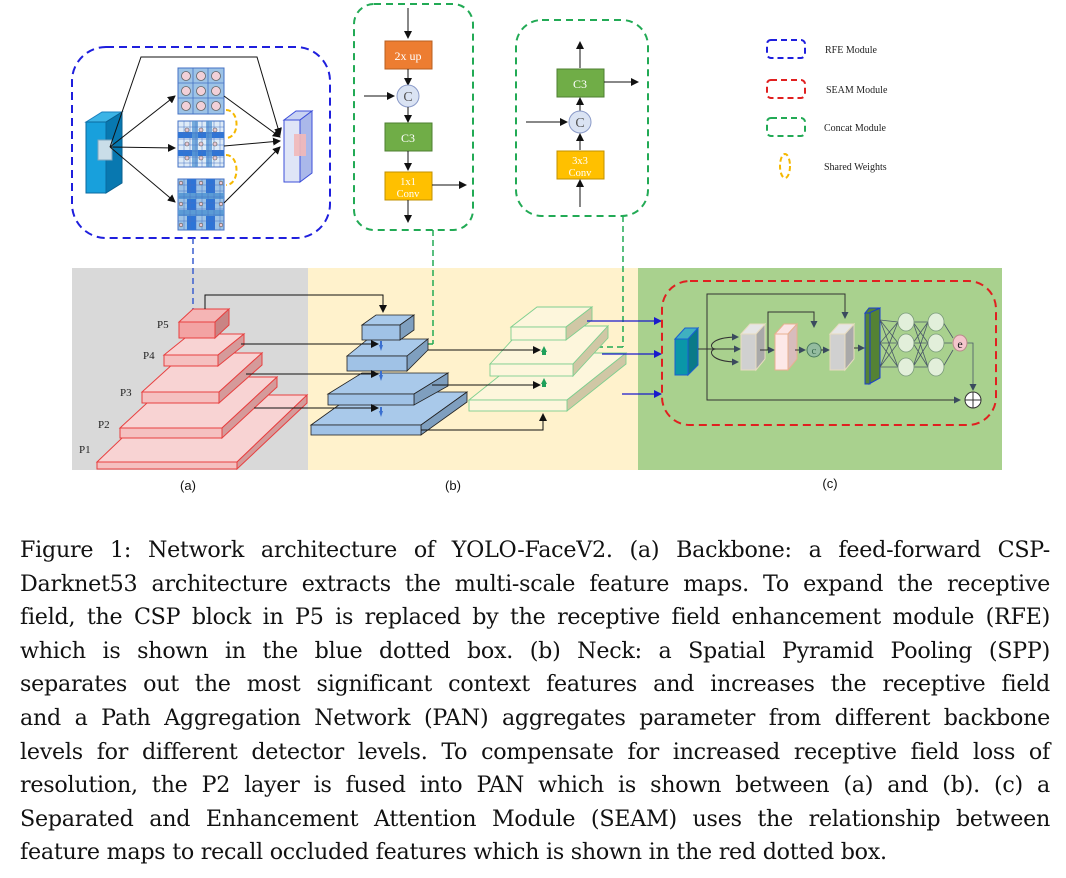 The width and height of the screenshot is (1066, 878). What do you see at coordinates (408, 138) in the screenshot?
I see `c3-label: C3` at bounding box center [408, 138].